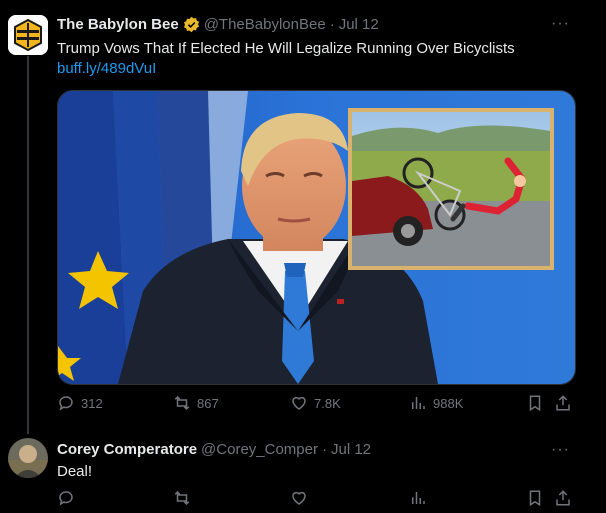  I want to click on reply-button: 312, so click(80, 403).